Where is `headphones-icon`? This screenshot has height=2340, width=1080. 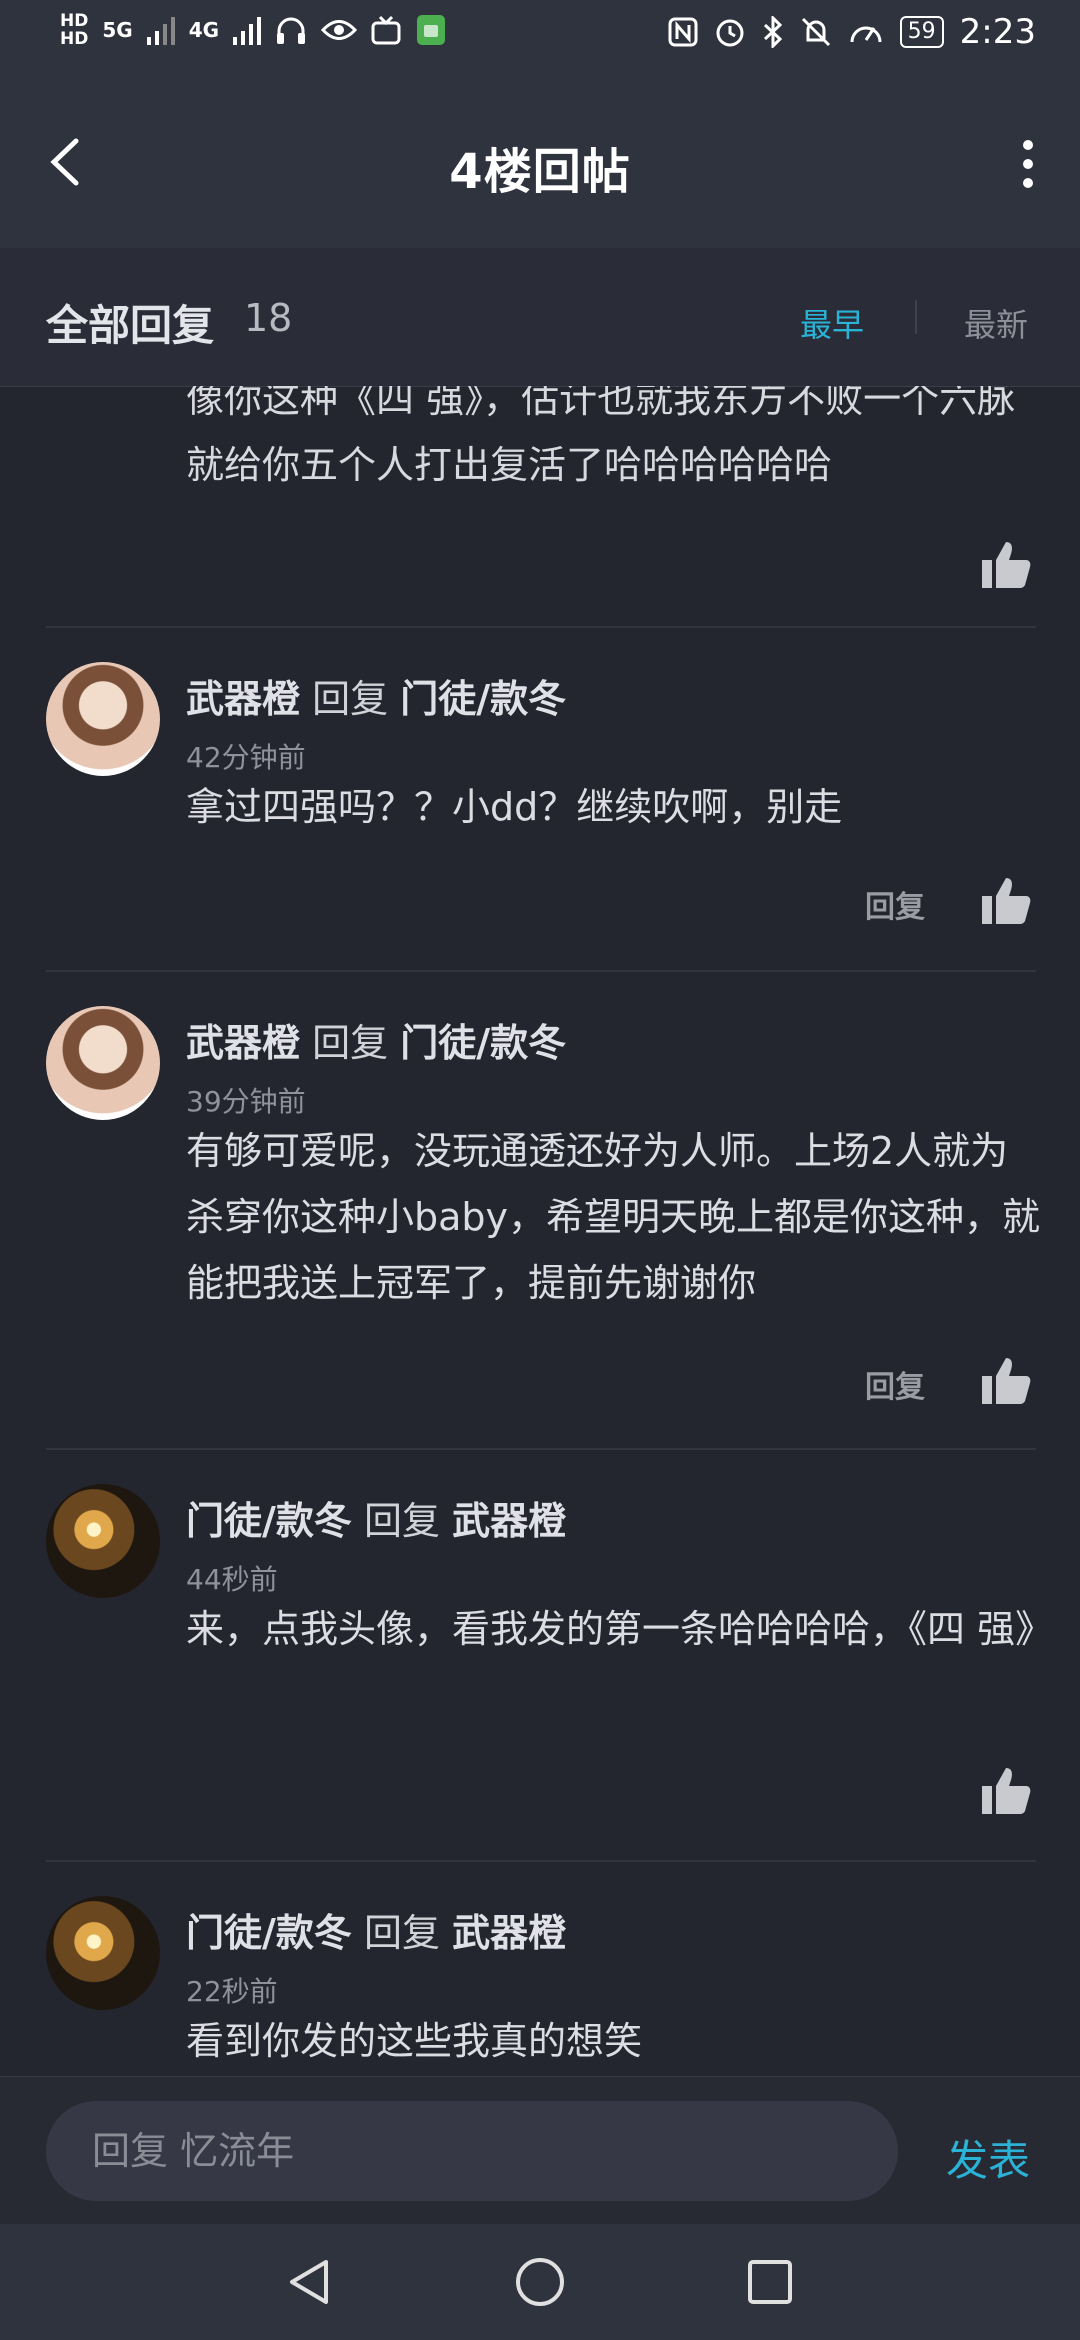
headphones-icon is located at coordinates (291, 30).